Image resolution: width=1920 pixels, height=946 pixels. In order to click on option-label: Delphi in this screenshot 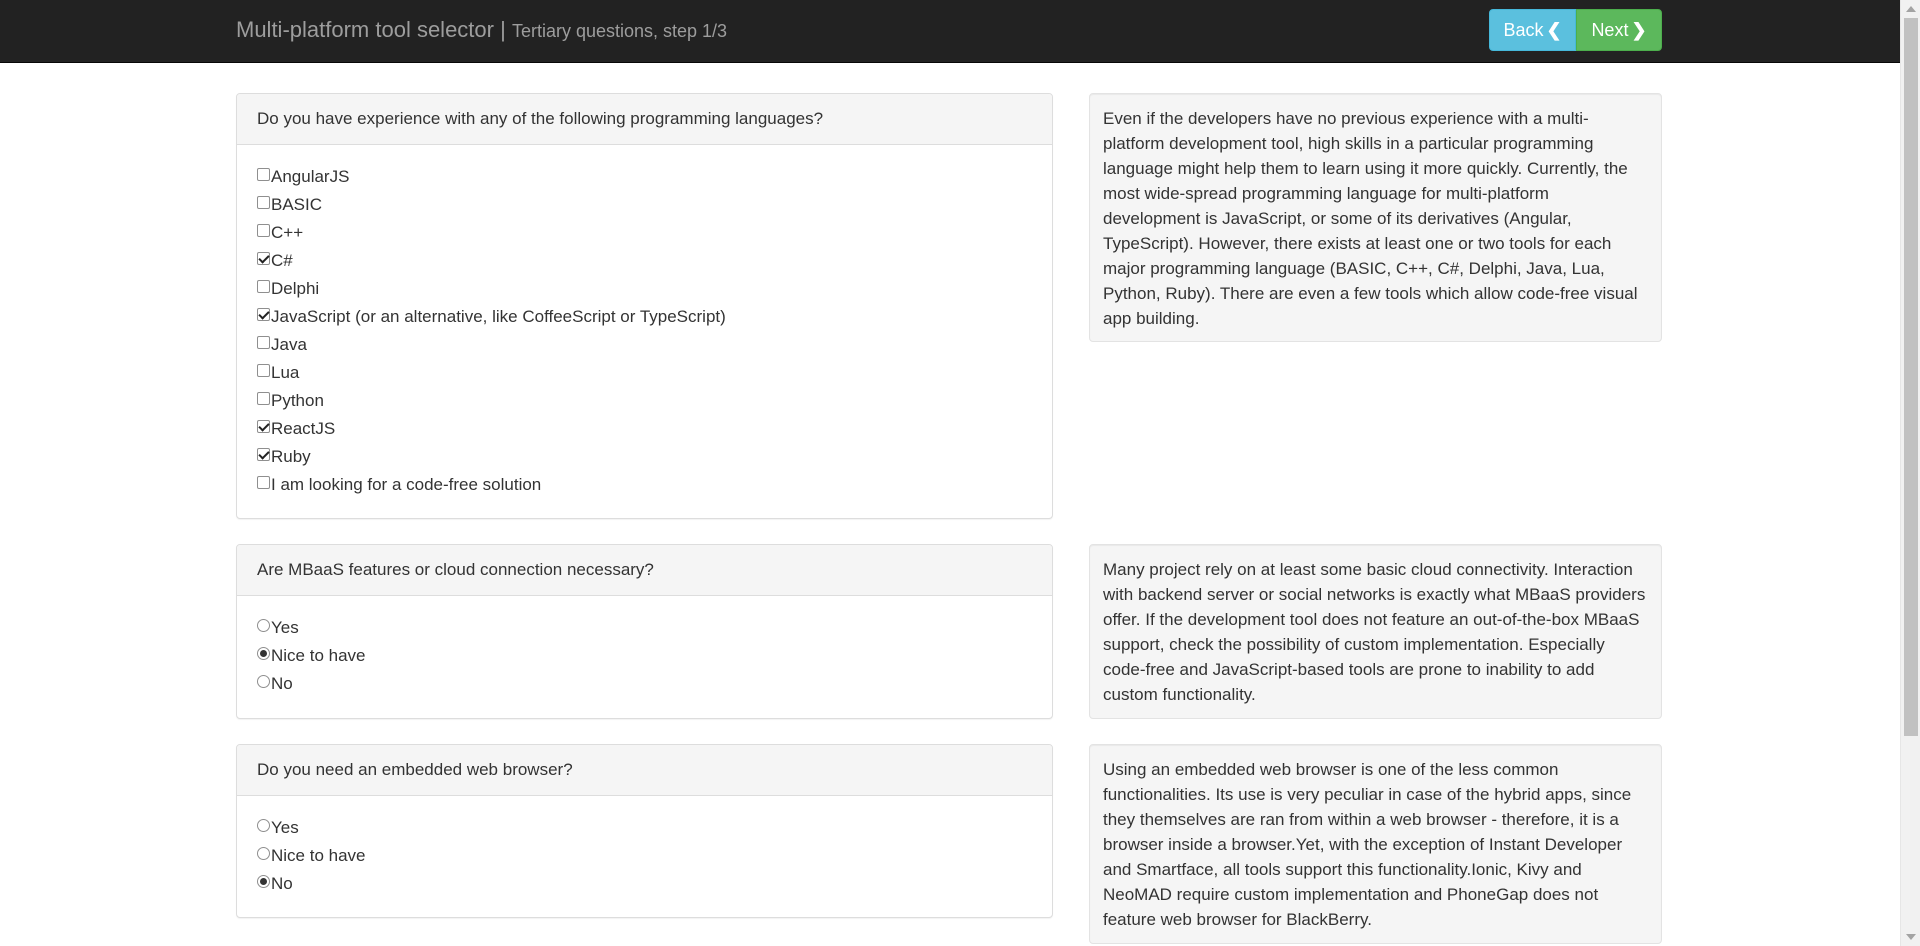, I will do `click(295, 288)`.